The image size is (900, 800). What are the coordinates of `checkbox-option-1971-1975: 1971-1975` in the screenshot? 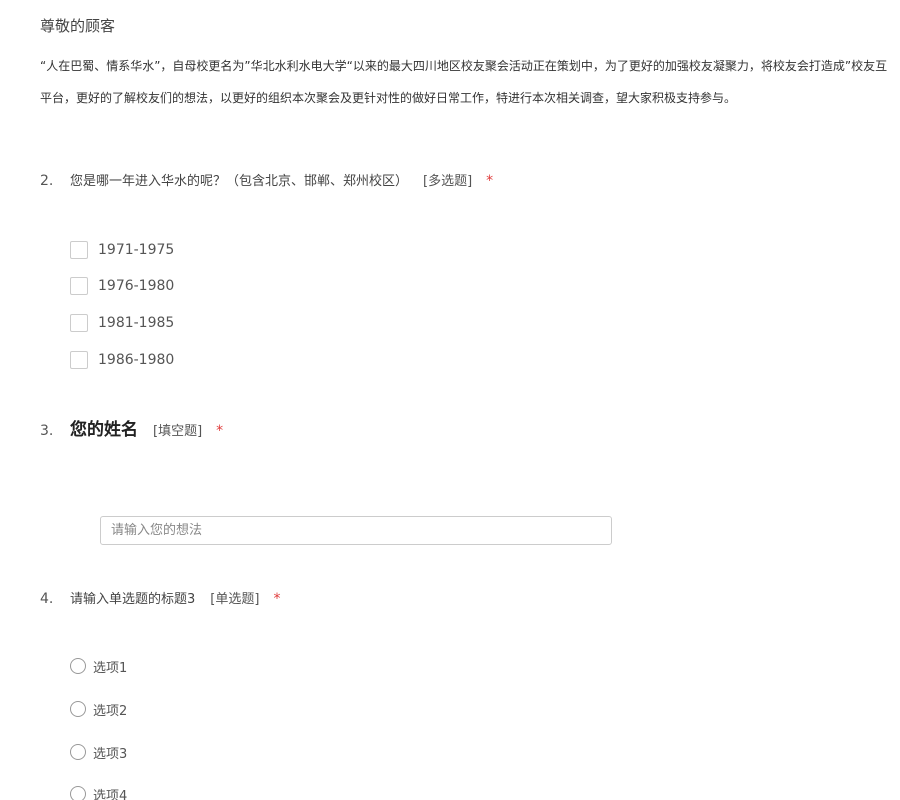 It's located at (122, 250).